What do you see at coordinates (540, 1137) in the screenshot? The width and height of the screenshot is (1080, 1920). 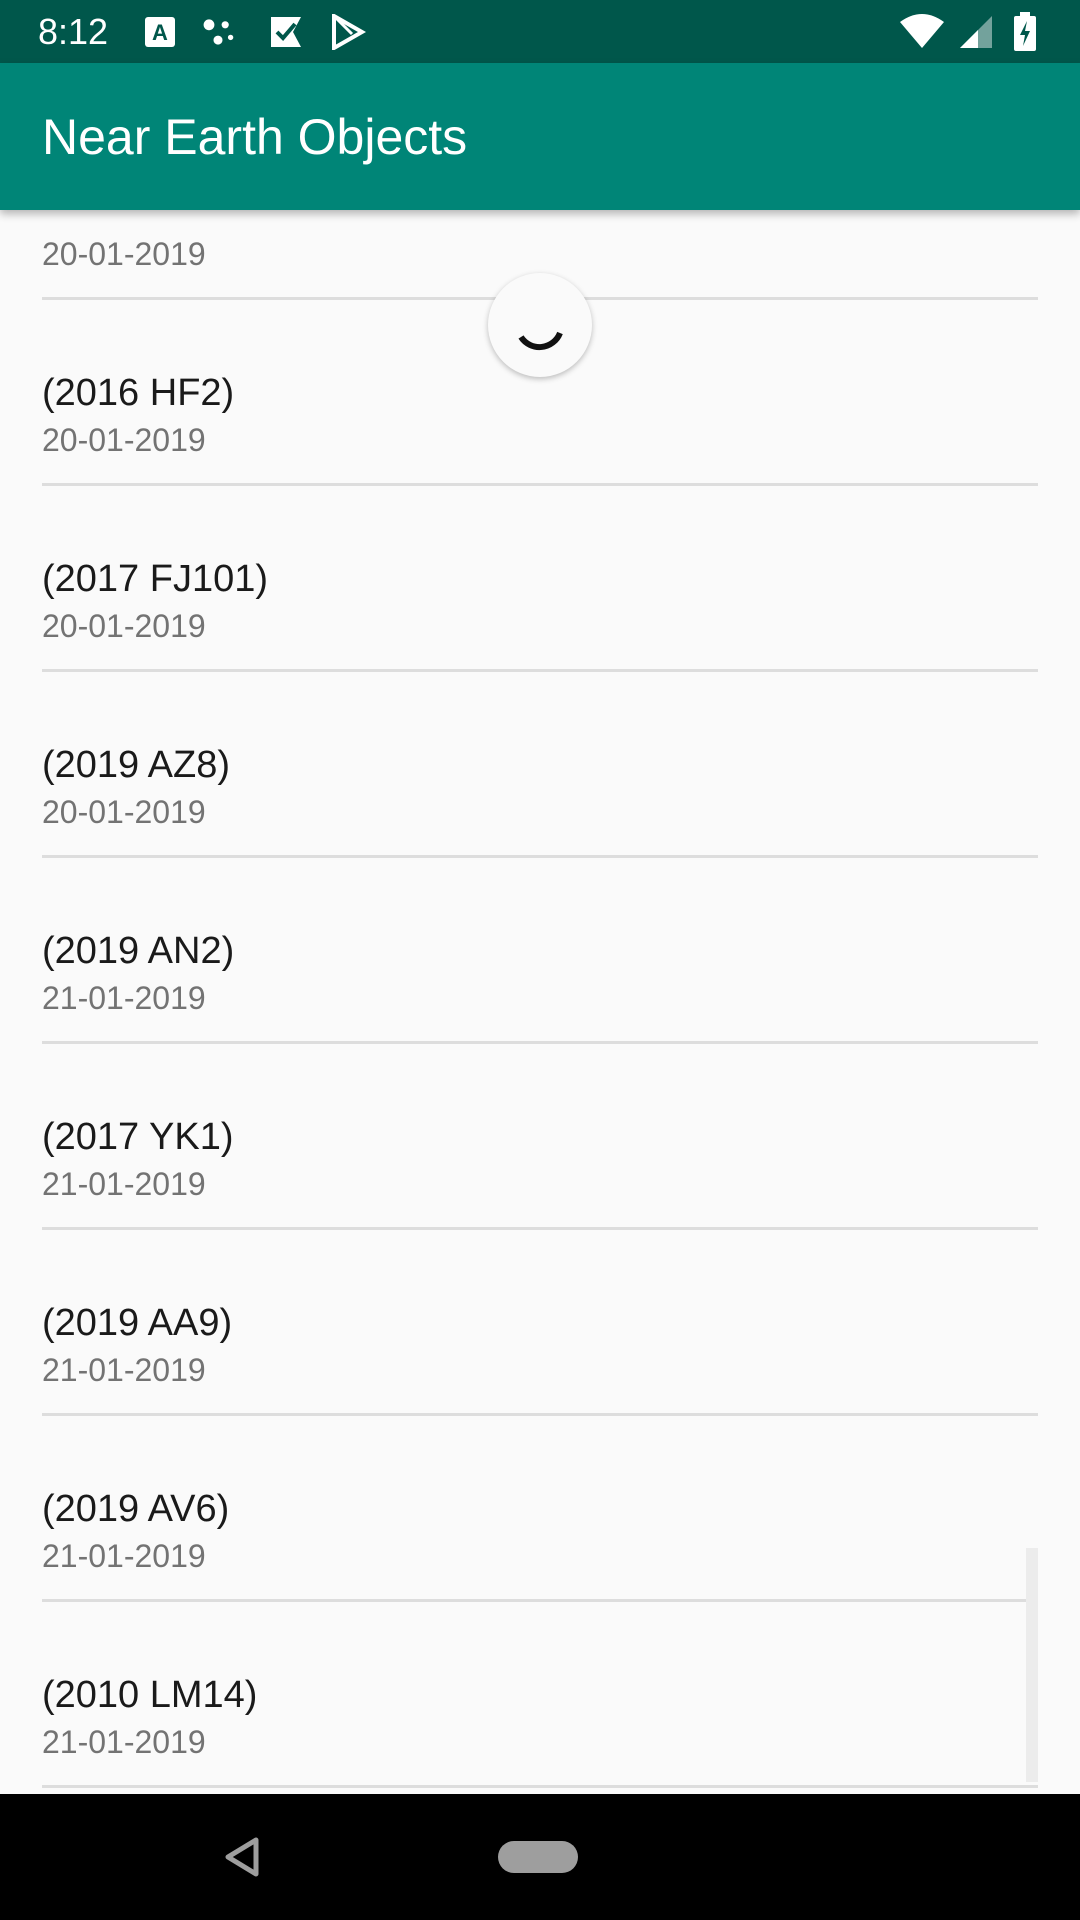 I see `list-item: (2017 YK1) 21-01-2019` at bounding box center [540, 1137].